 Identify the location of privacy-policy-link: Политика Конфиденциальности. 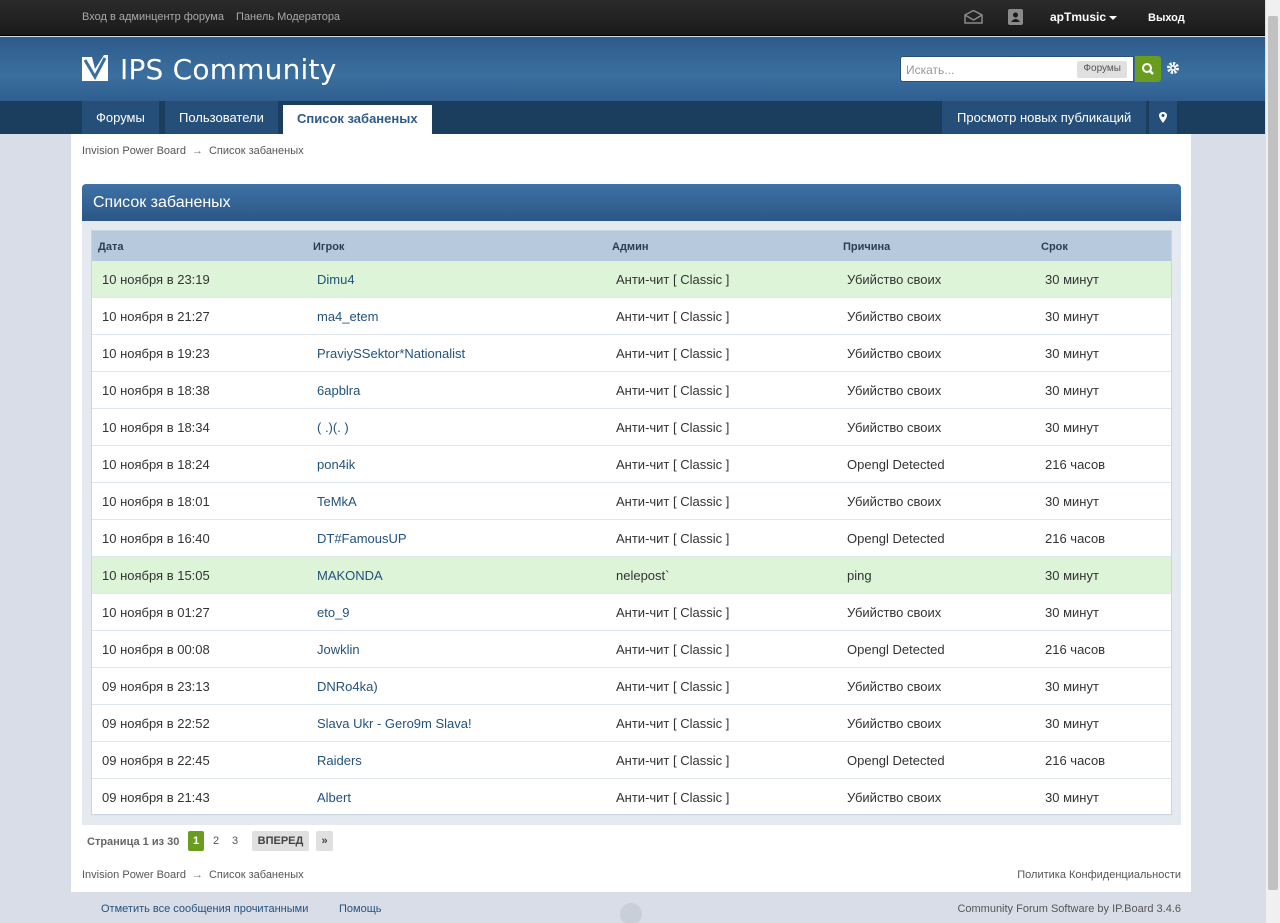
(1099, 875).